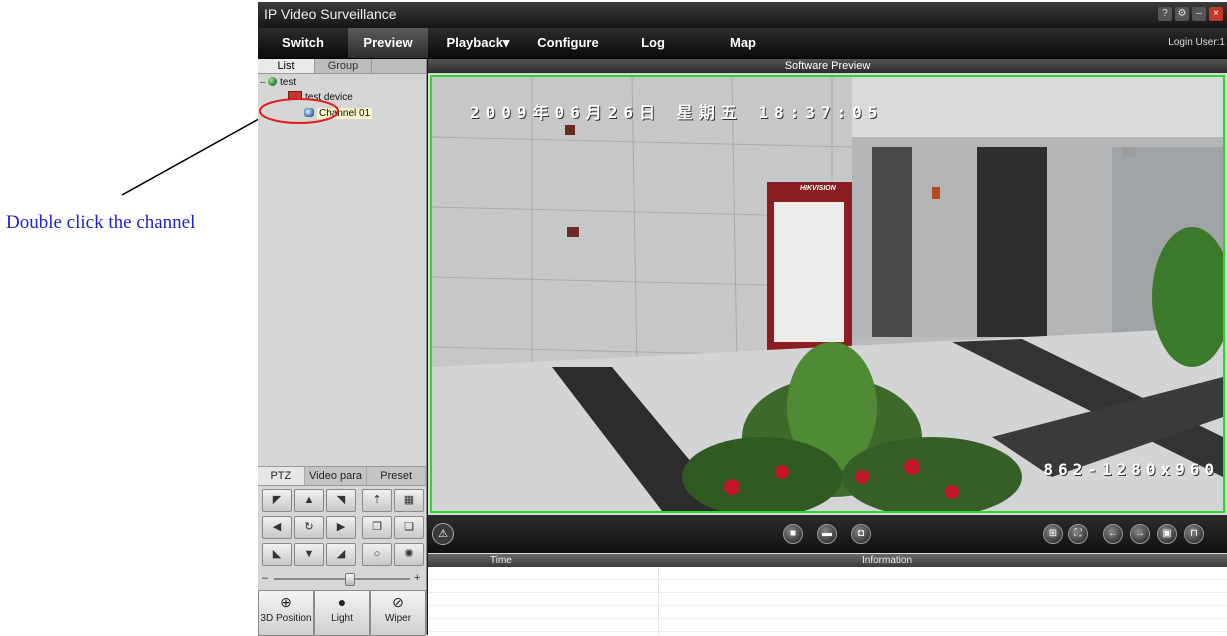 The height and width of the screenshot is (636, 1227). I want to click on 3d-position-label: 3D Position, so click(286, 618).